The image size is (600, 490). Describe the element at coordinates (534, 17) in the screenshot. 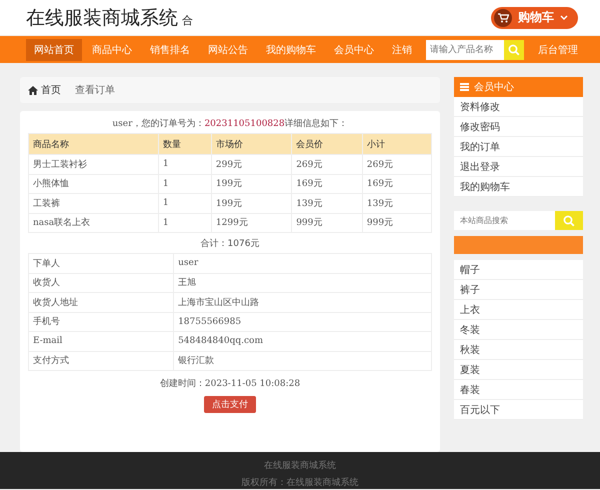

I see `cart-button: 购物车` at that location.